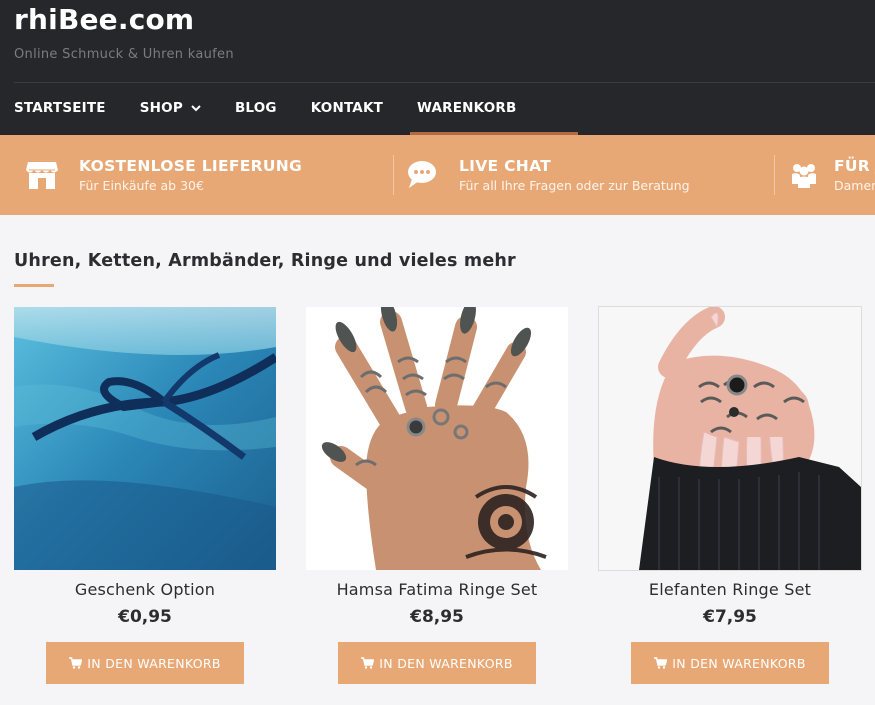 This screenshot has height=705, width=875. What do you see at coordinates (828, 175) in the screenshot?
I see `feature-for-everyone: FÜR JEDEN Damen, Herren` at bounding box center [828, 175].